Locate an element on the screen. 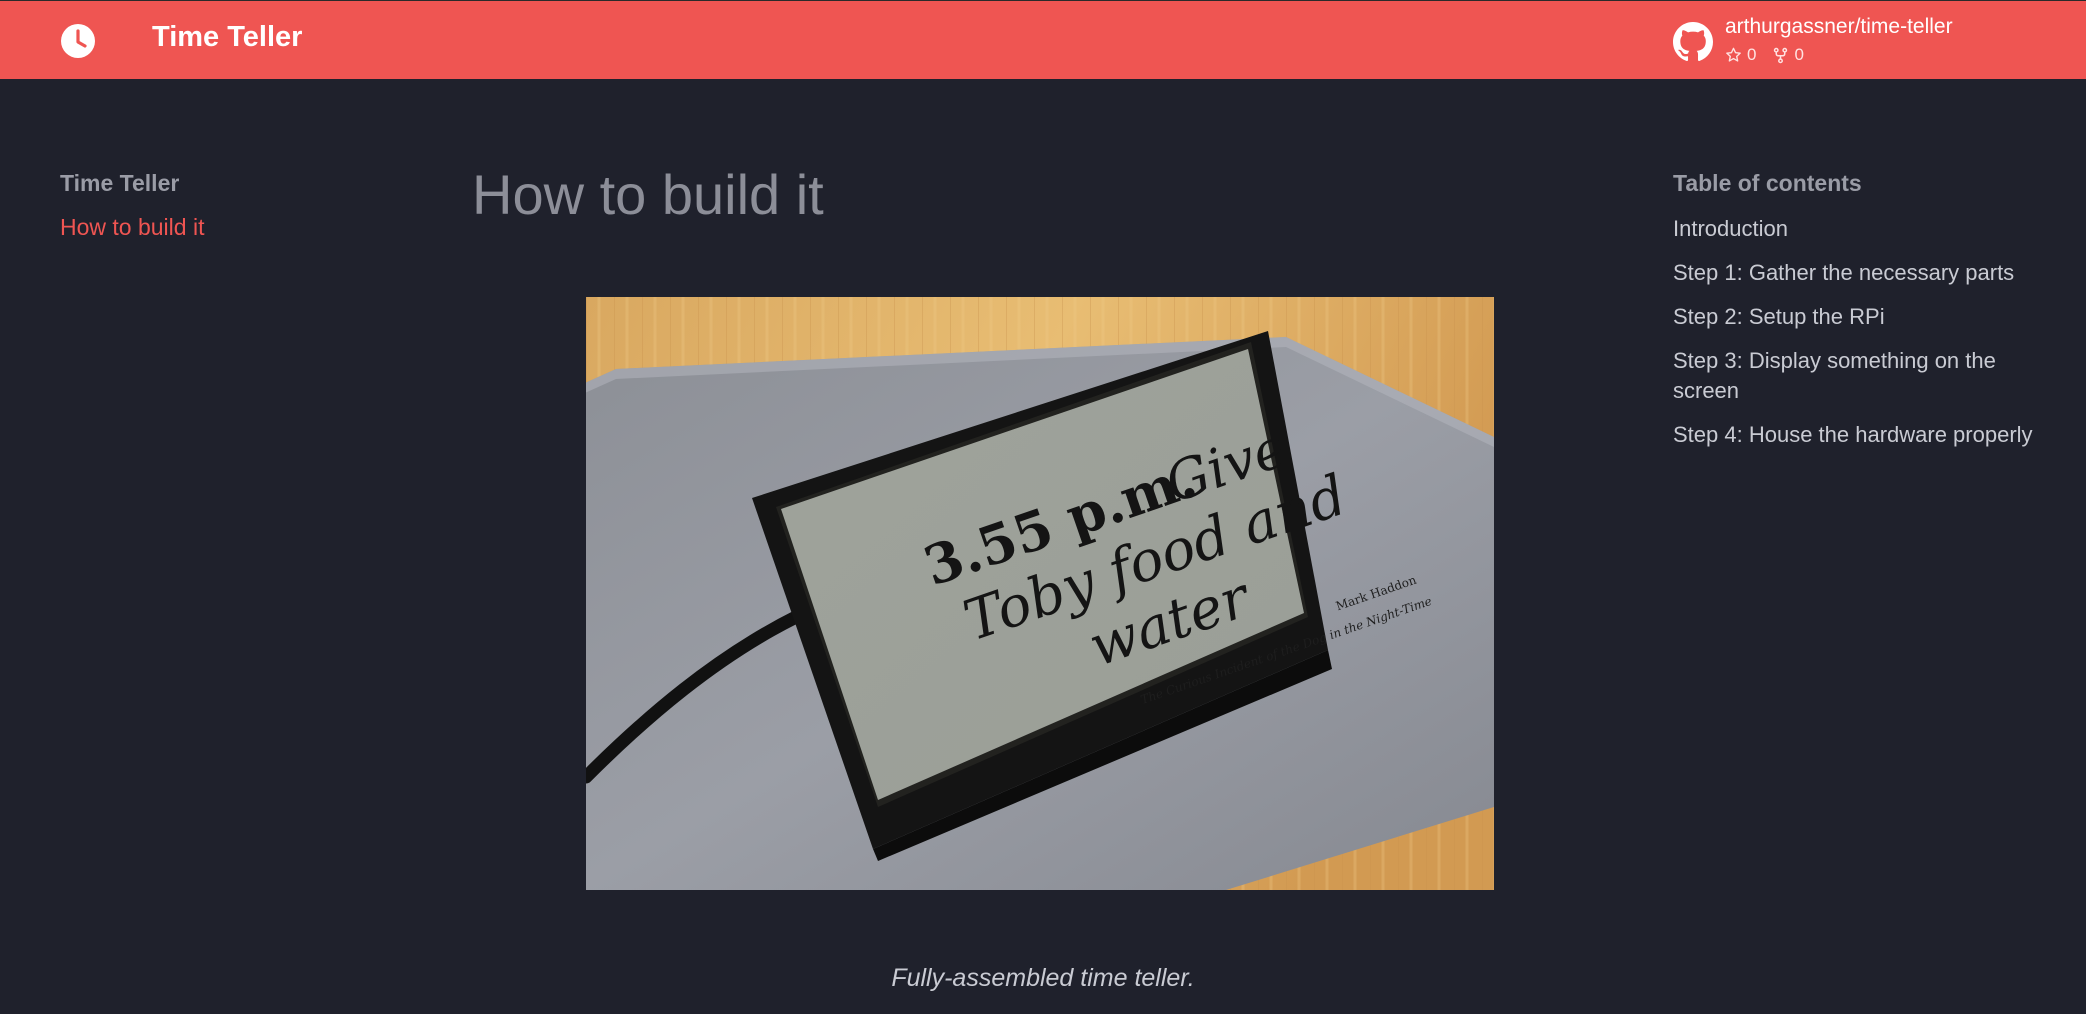 The width and height of the screenshot is (2086, 1014). forks-count: 0 is located at coordinates (1788, 55).